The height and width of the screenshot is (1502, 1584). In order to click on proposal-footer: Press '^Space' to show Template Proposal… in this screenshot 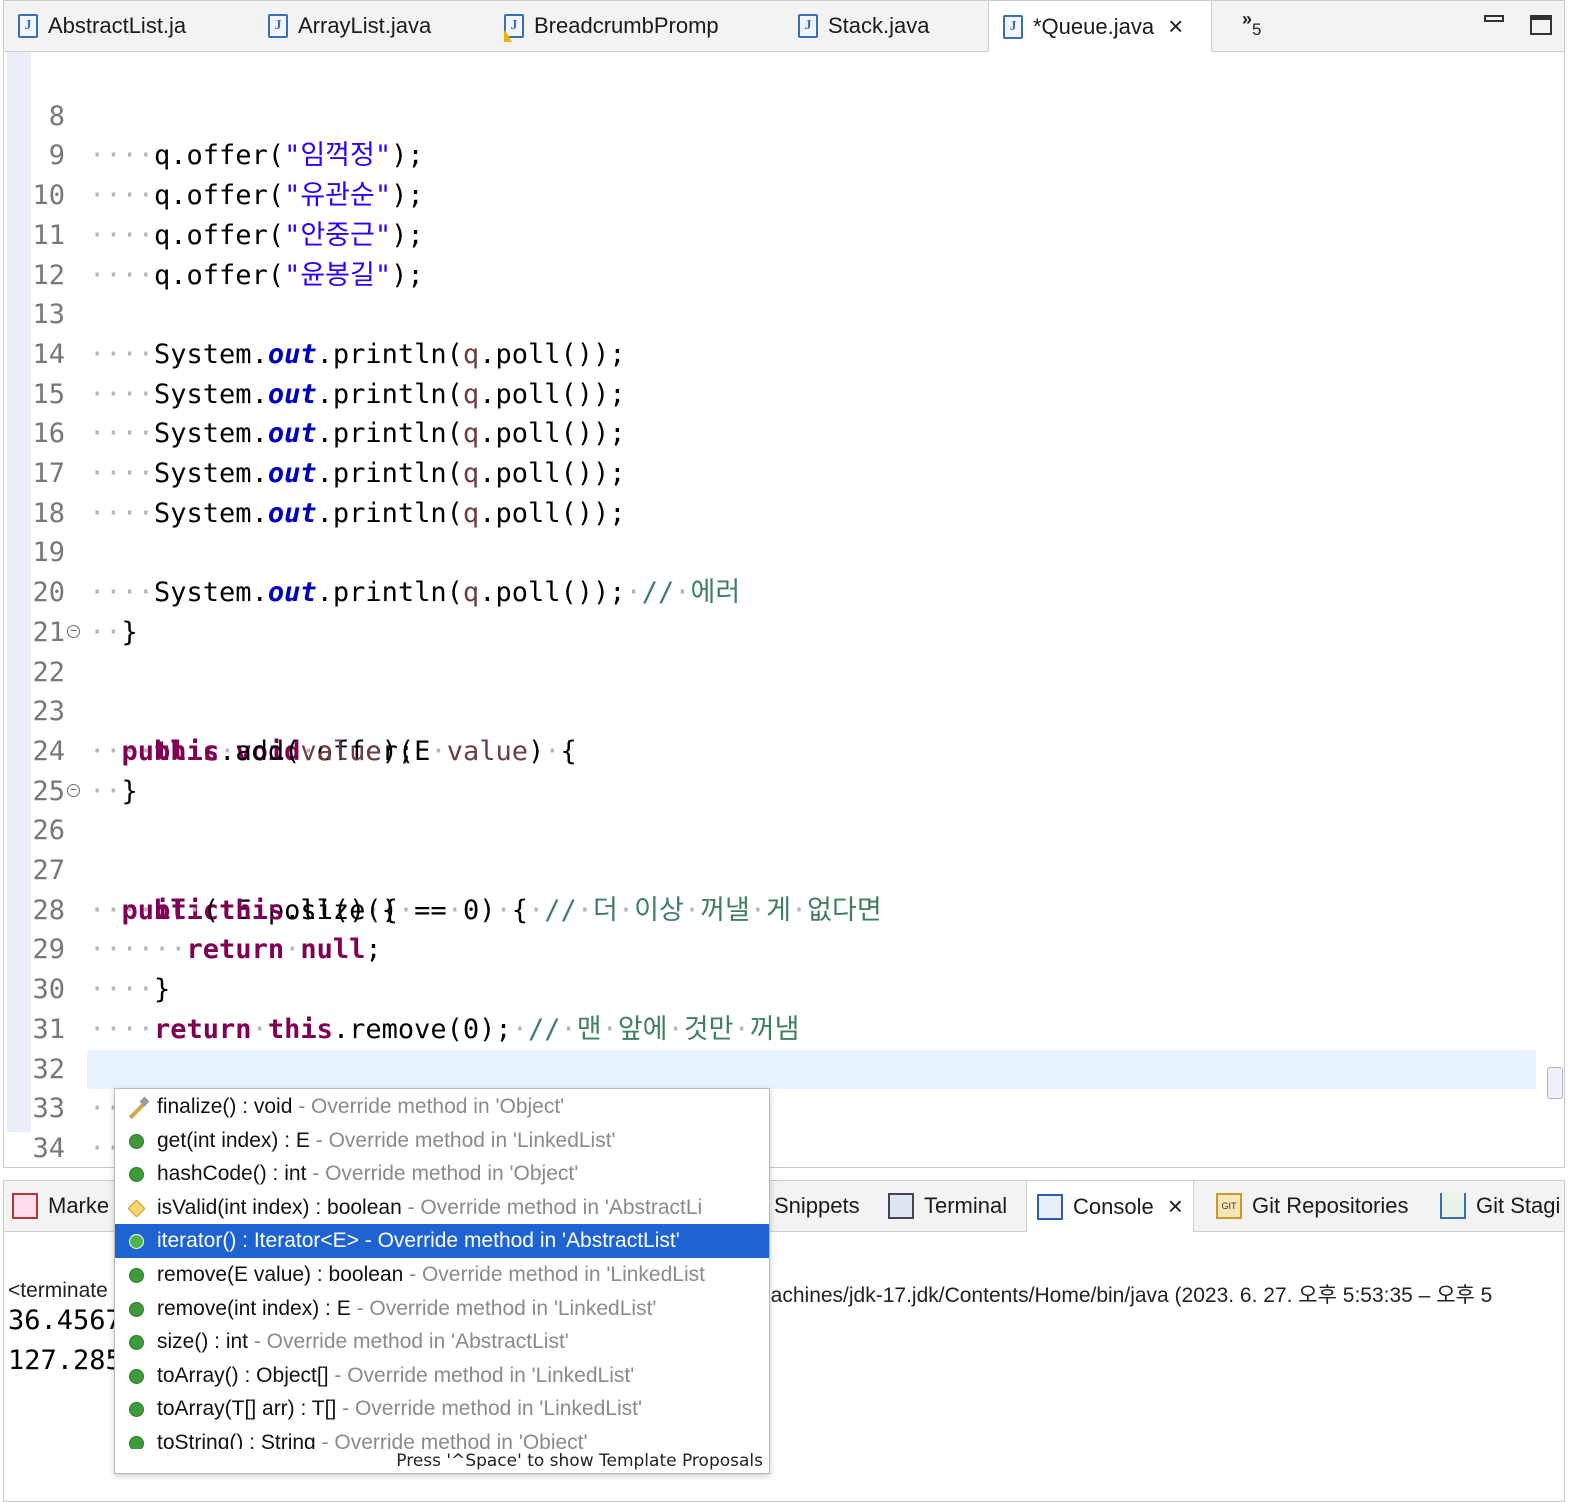, I will do `click(442, 1461)`.